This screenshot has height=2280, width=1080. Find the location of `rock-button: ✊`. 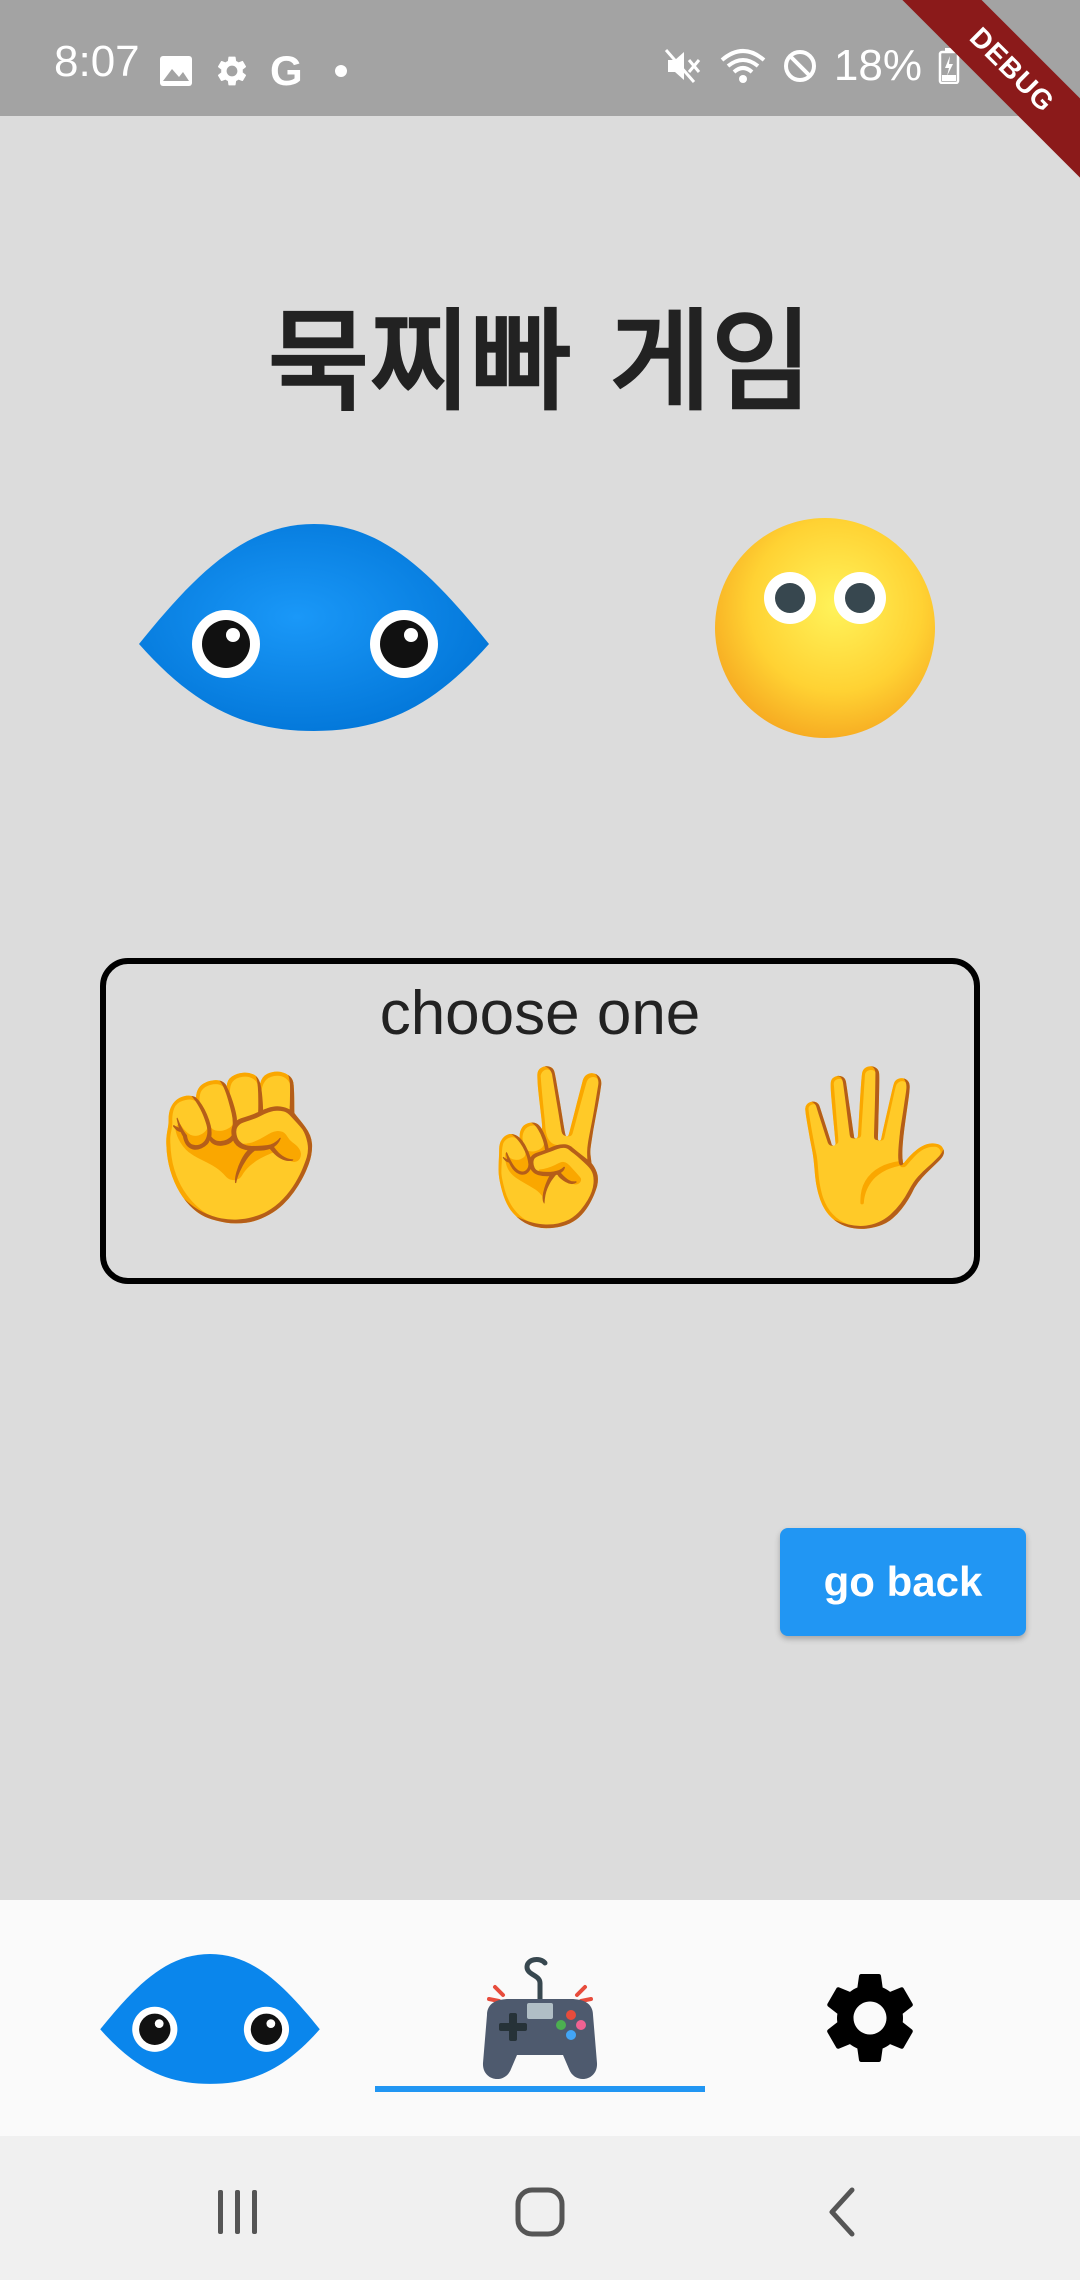

rock-button: ✊ is located at coordinates (238, 1148).